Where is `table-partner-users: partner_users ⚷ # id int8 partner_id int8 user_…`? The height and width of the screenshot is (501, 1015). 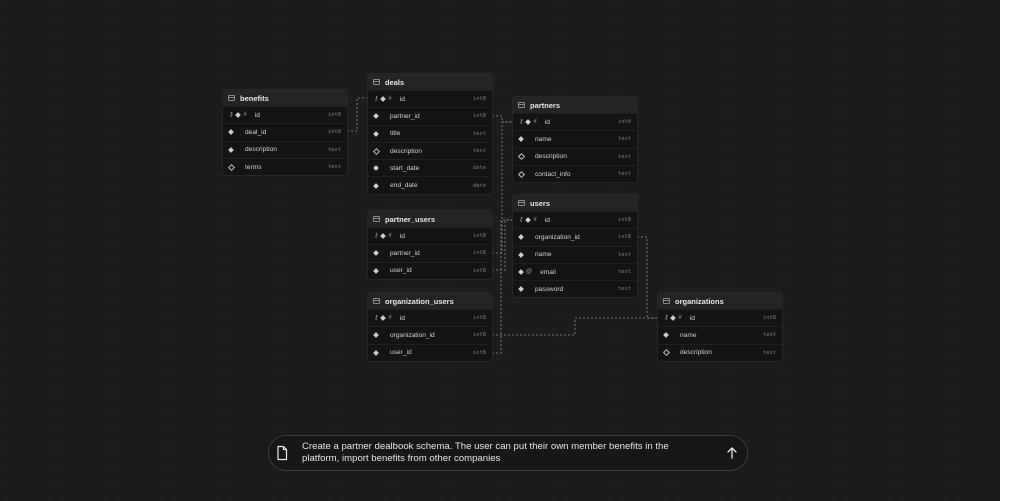 table-partner-users: partner_users ⚷ # id int8 partner_id int8 user_… is located at coordinates (430, 245).